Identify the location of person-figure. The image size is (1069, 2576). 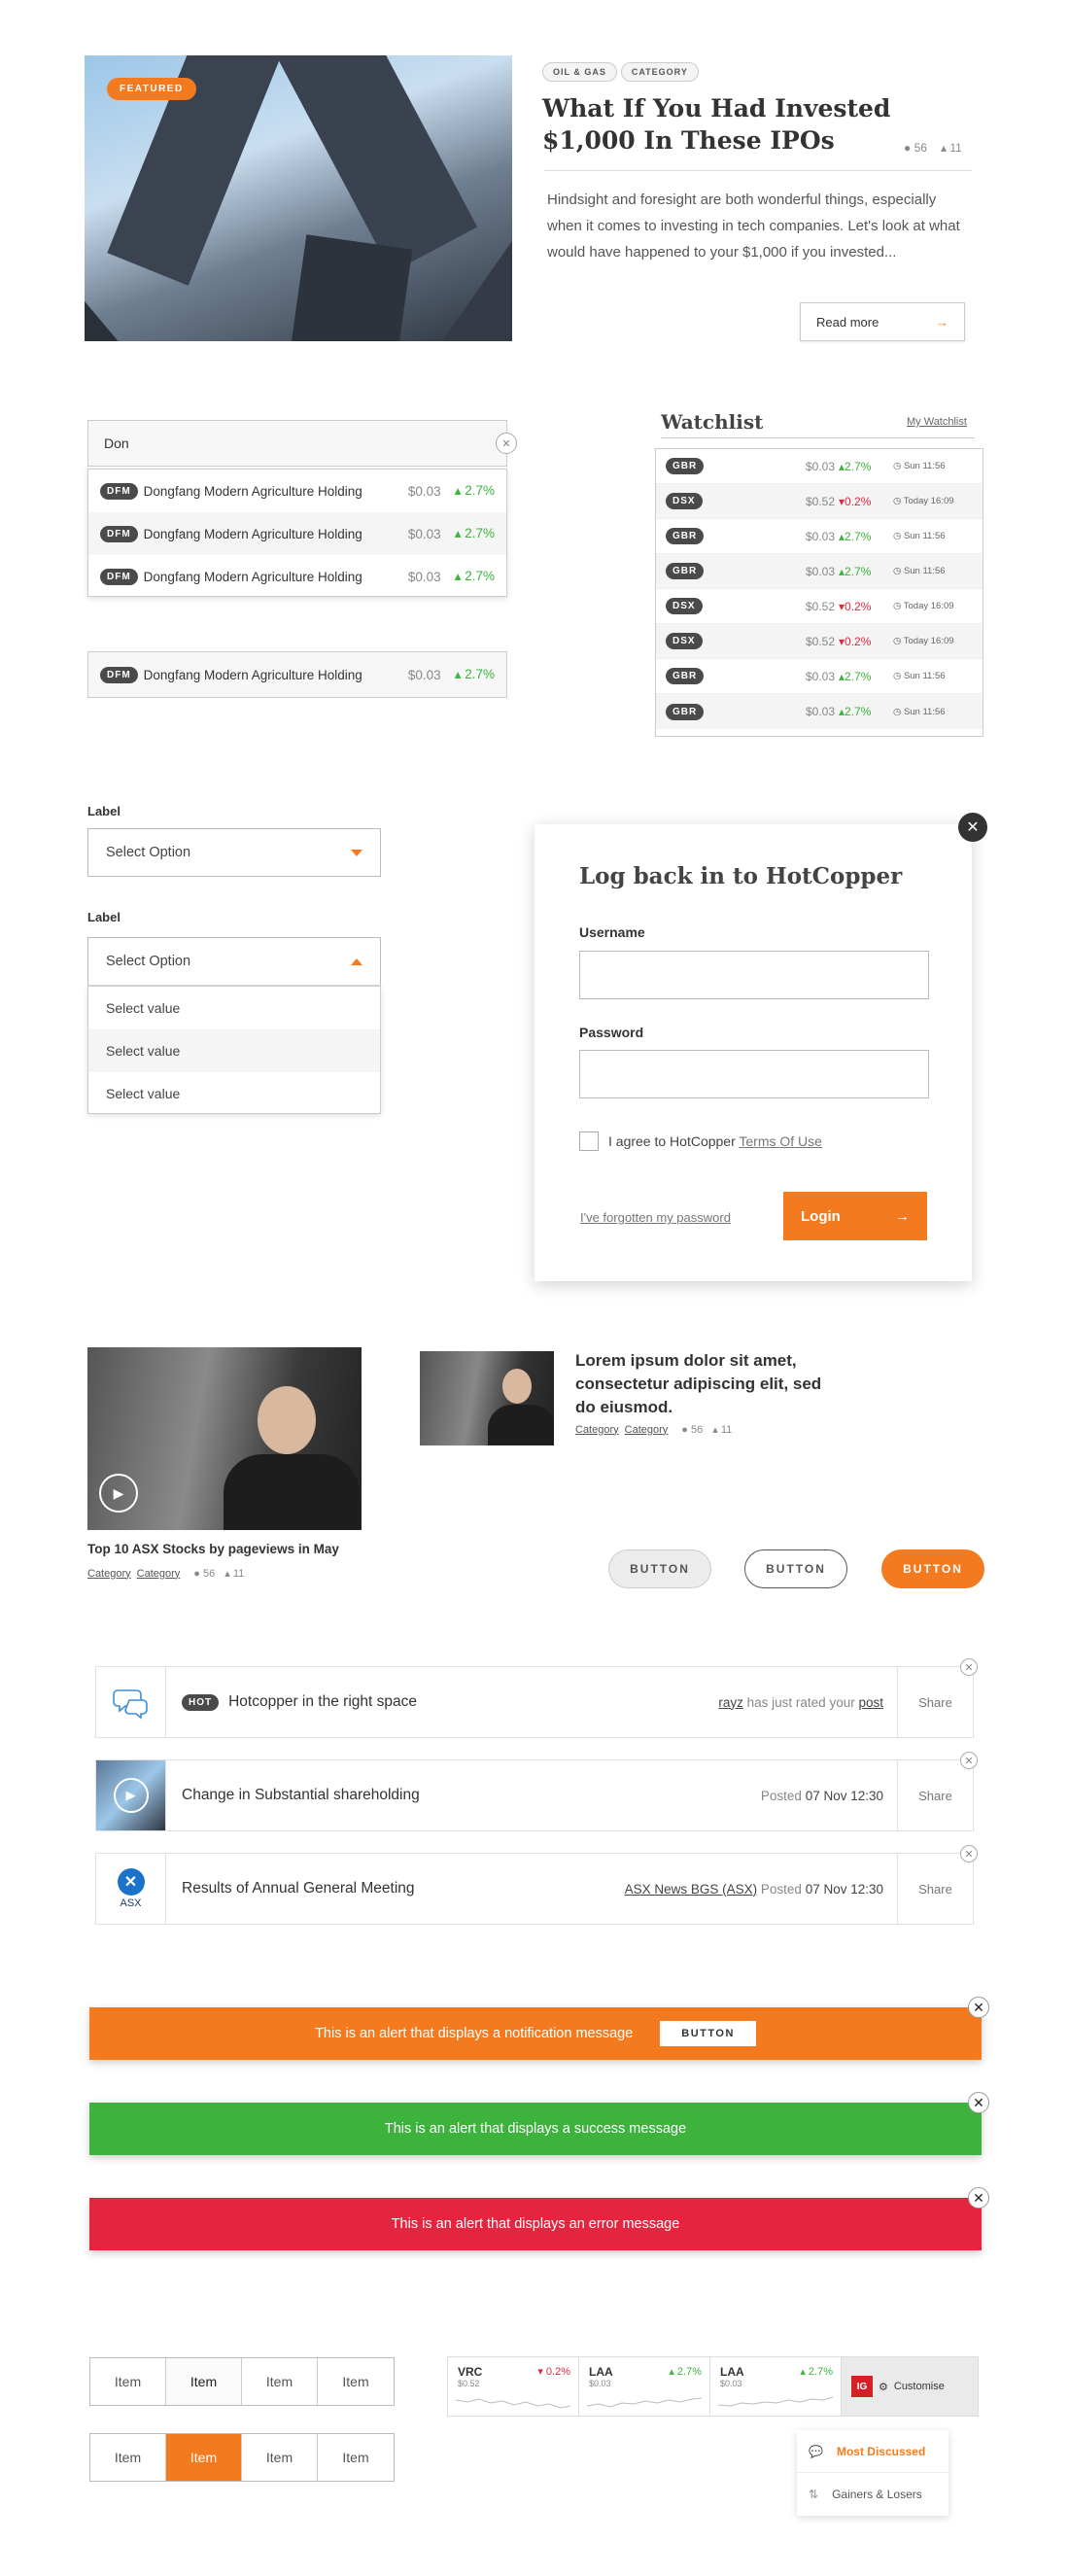
(517, 1387).